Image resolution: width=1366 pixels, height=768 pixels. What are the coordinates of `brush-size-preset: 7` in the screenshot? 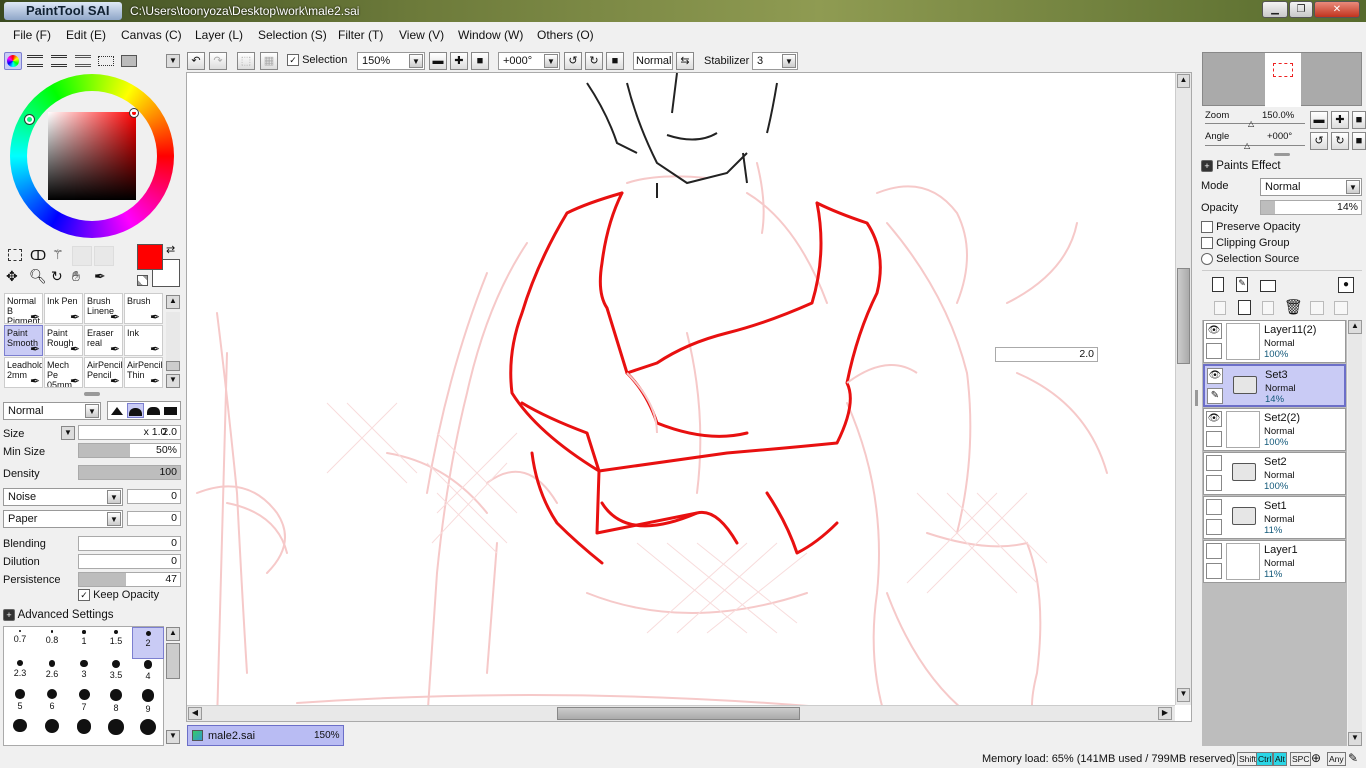 It's located at (84, 703).